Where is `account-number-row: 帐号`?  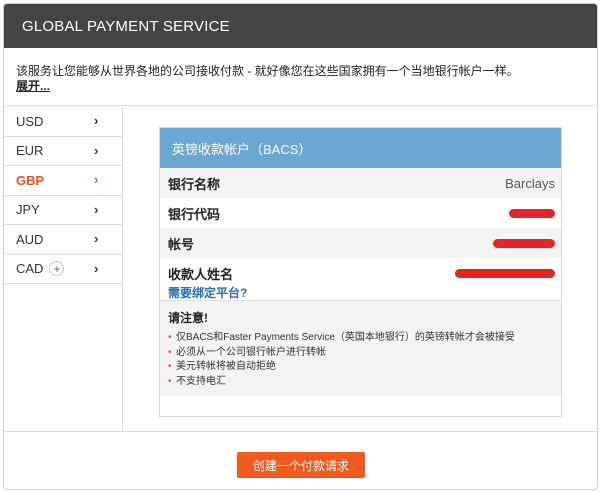
account-number-row: 帐号 is located at coordinates (360, 243).